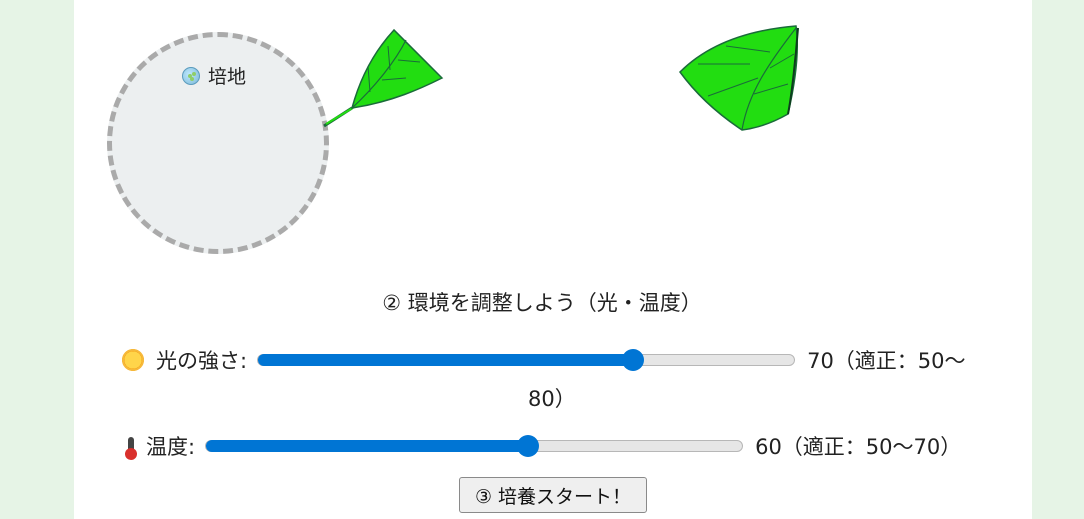 This screenshot has width=1084, height=519. Describe the element at coordinates (191, 75) in the screenshot. I see `petri-dish-icon` at that location.